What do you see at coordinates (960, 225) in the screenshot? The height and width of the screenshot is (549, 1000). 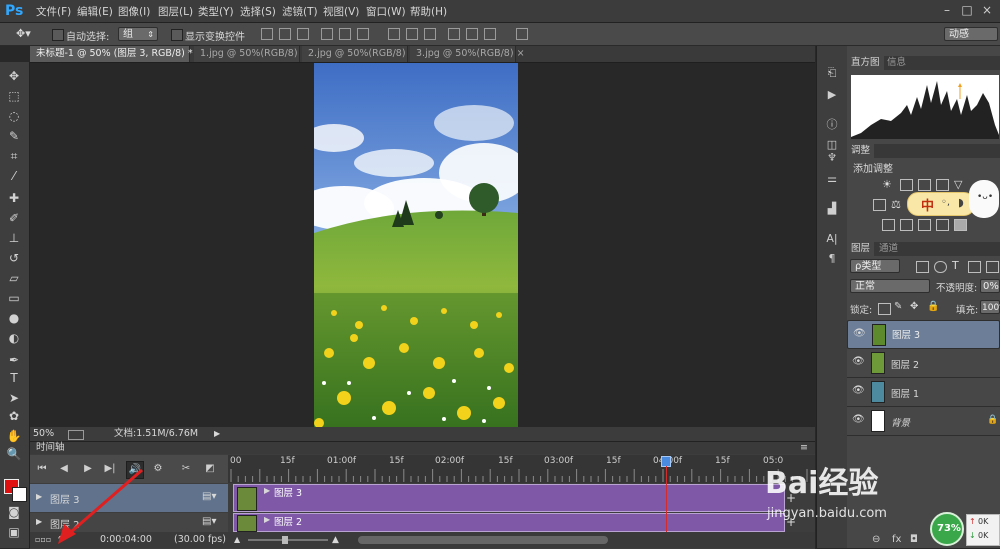 I see `gradient-map-icon` at bounding box center [960, 225].